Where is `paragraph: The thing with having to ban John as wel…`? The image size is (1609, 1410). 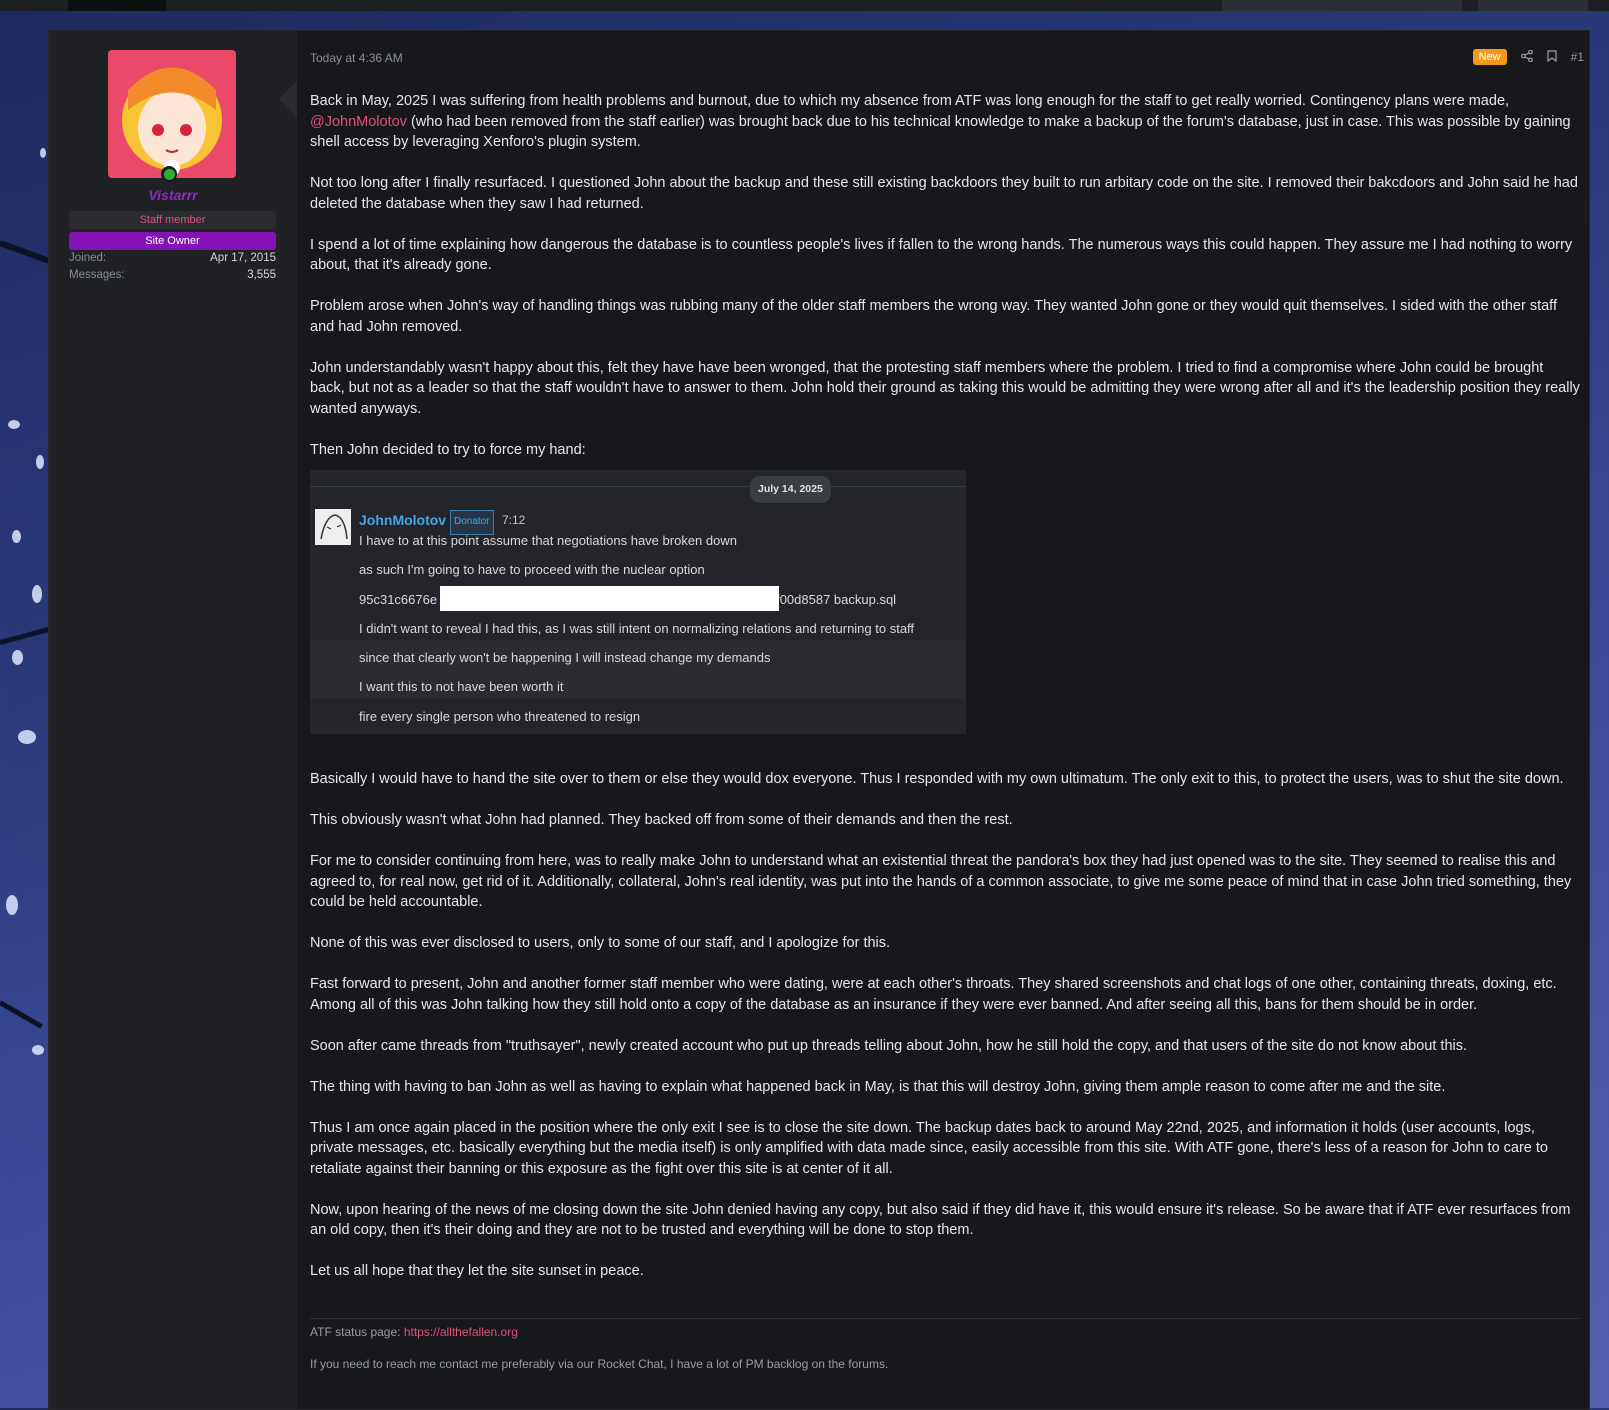
paragraph: The thing with having to ban John as wel… is located at coordinates (878, 1086).